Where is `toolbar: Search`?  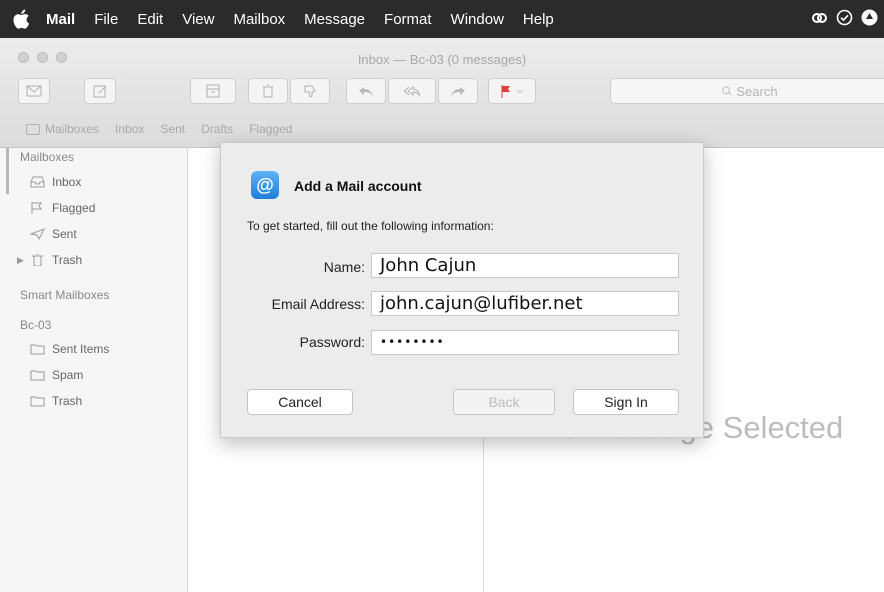 toolbar: Search is located at coordinates (442, 95).